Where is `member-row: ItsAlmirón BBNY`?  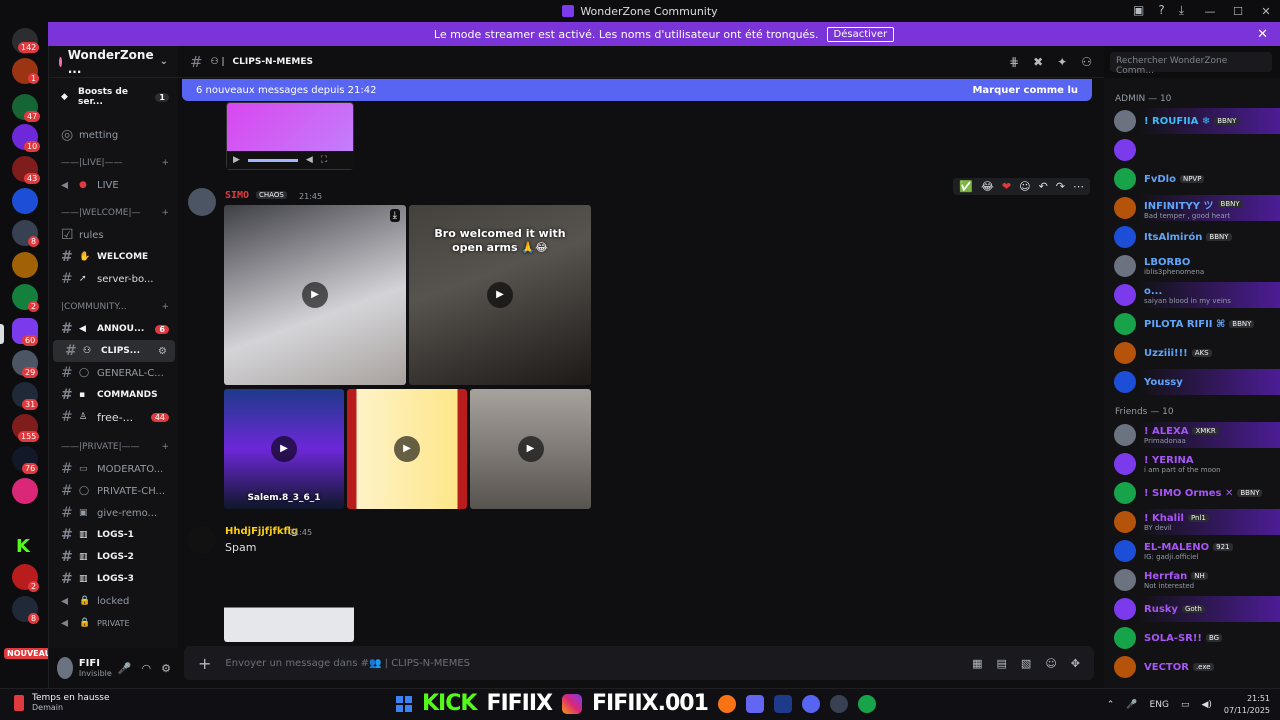
member-row: ItsAlmirón BBNY is located at coordinates (1192, 237).